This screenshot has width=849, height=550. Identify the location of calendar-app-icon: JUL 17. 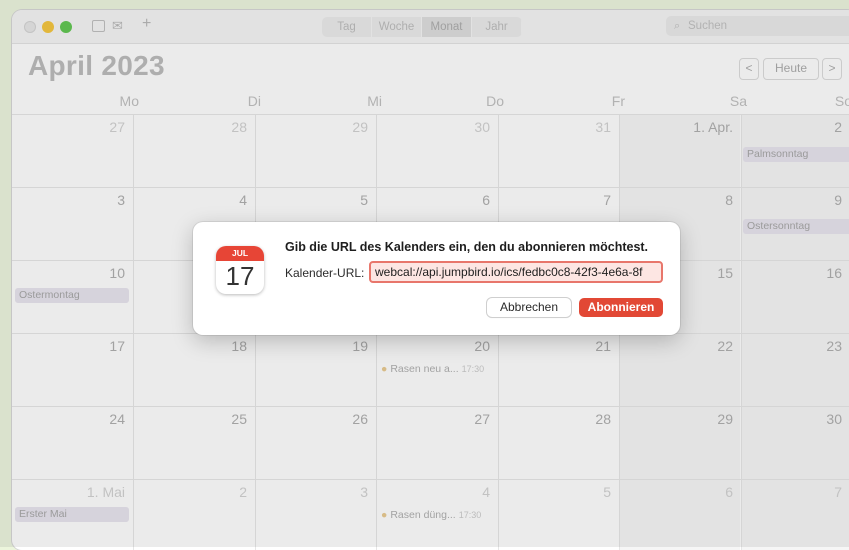
(240, 270).